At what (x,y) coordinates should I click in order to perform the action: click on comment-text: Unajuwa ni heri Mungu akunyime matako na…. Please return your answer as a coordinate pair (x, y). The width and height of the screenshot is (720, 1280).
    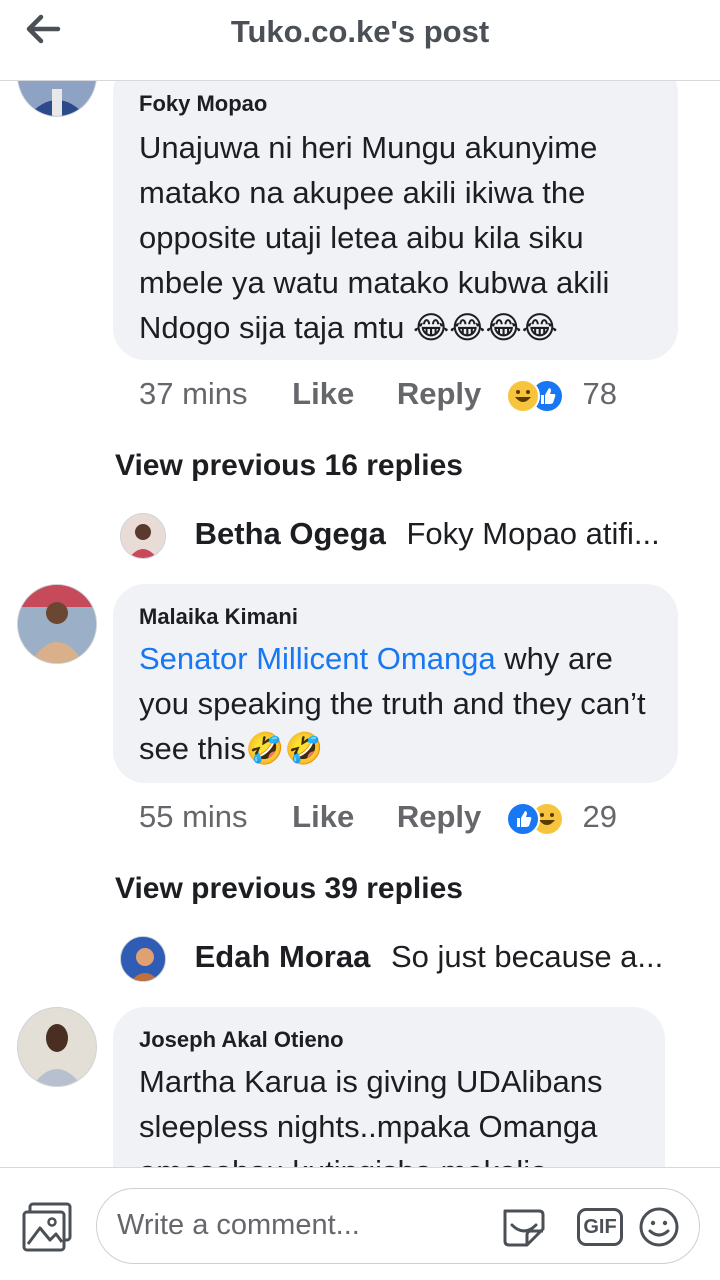
    Looking at the image, I should click on (374, 237).